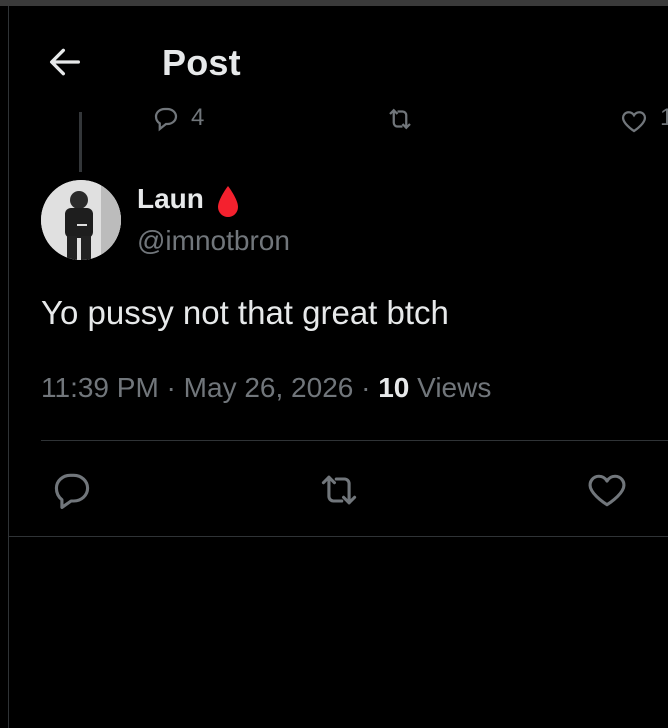 The image size is (668, 728). Describe the element at coordinates (228, 202) in the screenshot. I see `blood-drop-icon` at that location.